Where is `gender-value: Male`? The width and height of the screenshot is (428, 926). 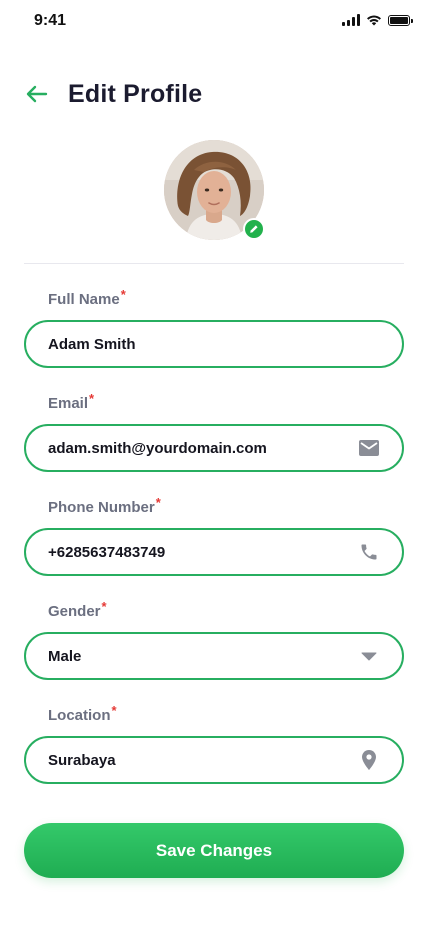
gender-value: Male is located at coordinates (65, 656).